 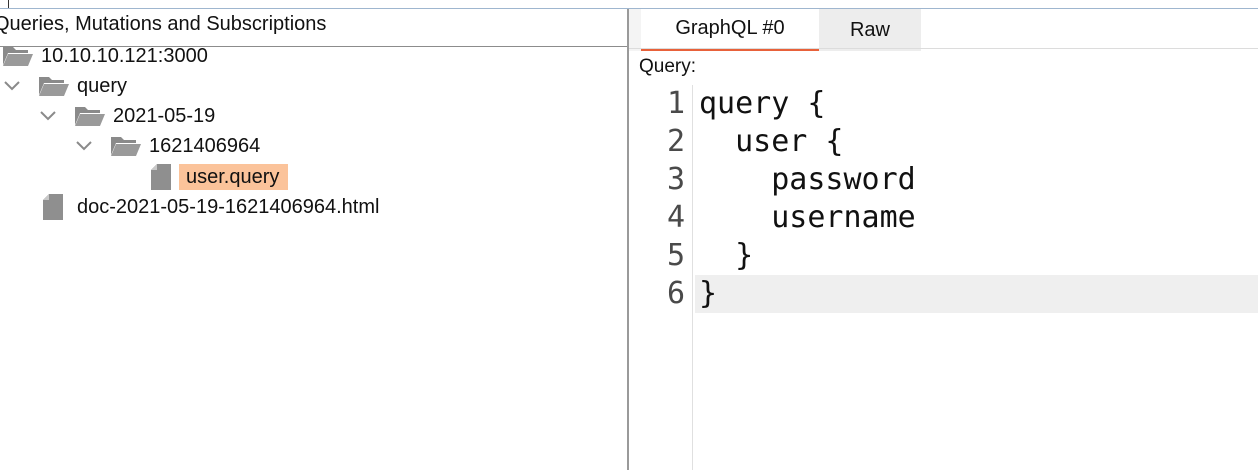 What do you see at coordinates (675, 217) in the screenshot?
I see `line-number: 4` at bounding box center [675, 217].